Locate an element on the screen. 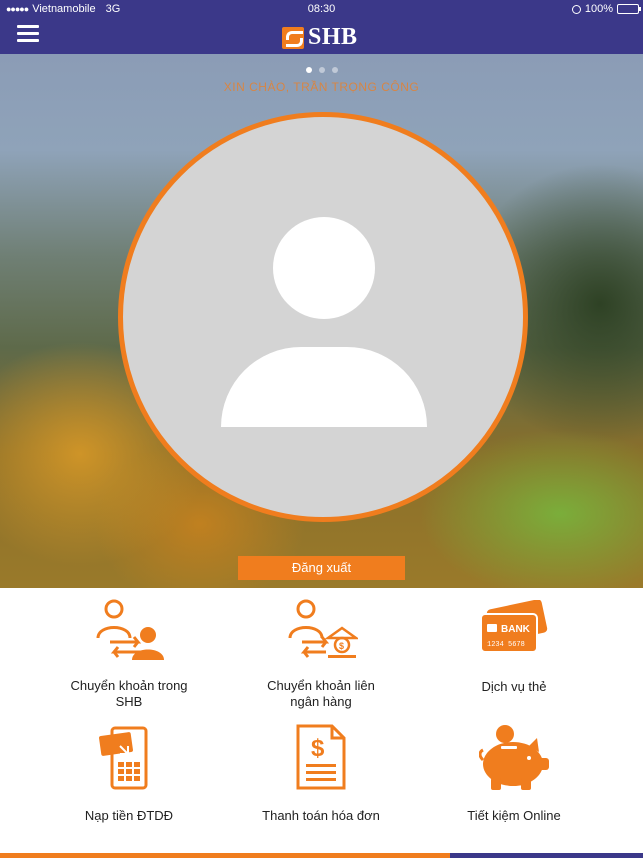 This screenshot has width=643, height=858. transfer-internal-icon is located at coordinates (130, 629).